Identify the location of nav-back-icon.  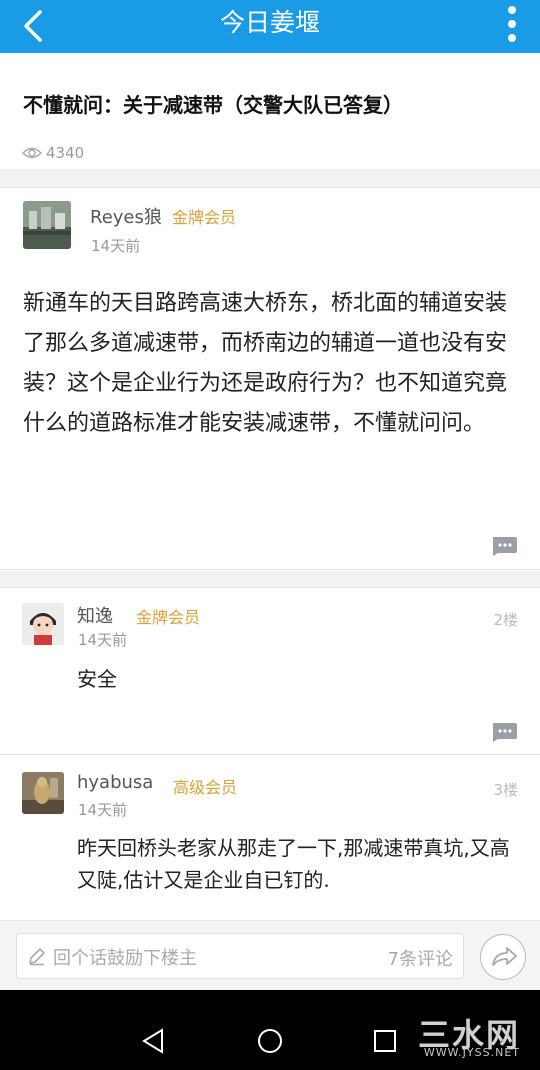
(153, 1041).